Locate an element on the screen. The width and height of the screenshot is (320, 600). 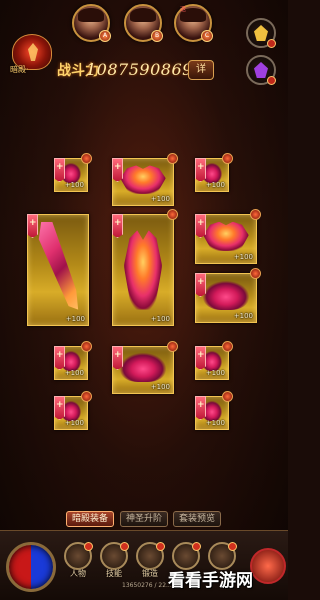
sword-icon is located at coordinates (58, 265).